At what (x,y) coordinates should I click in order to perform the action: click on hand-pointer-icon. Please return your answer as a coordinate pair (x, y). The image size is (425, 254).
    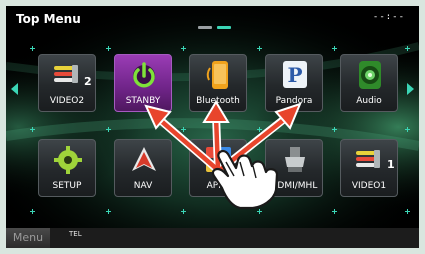
    Looking at the image, I should click on (245, 179).